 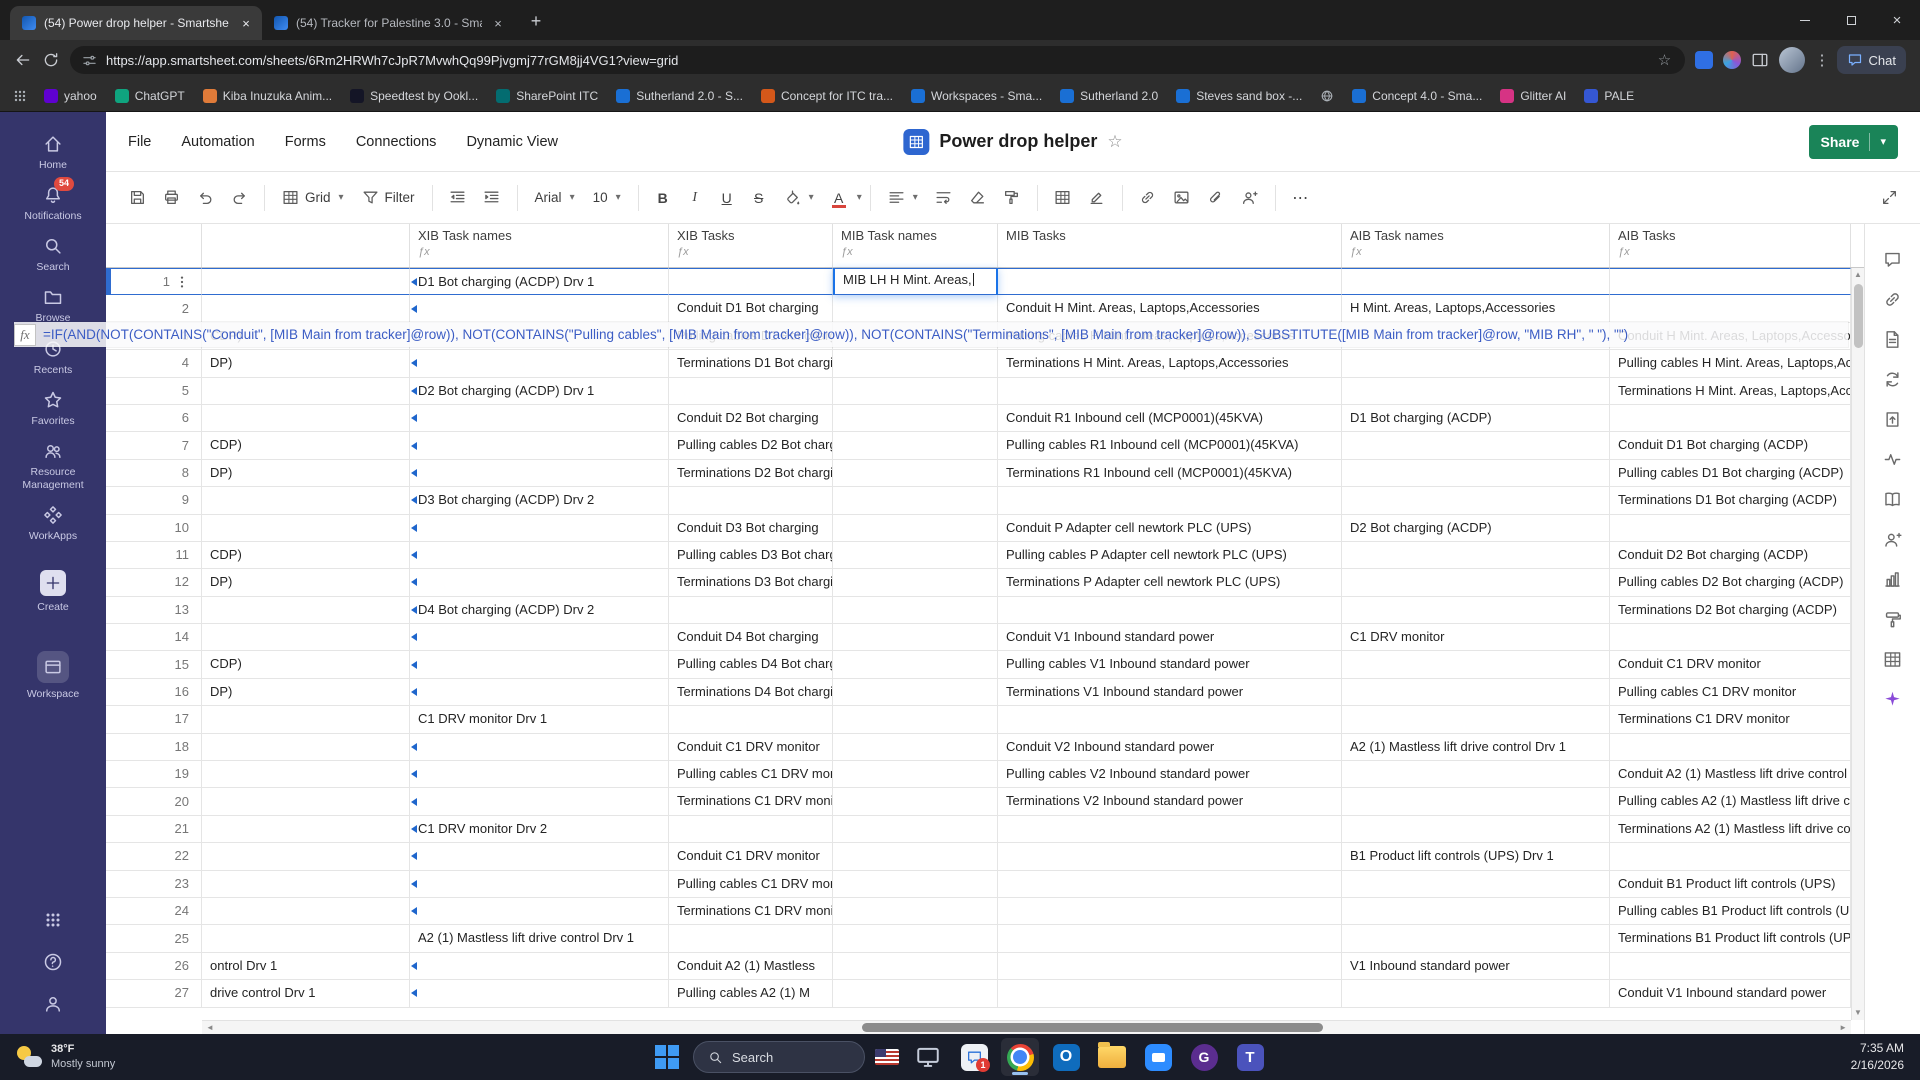 What do you see at coordinates (1170, 775) in the screenshot?
I see `cell-r19-mib_task: Pulling cables V2 Inbound standard power` at bounding box center [1170, 775].